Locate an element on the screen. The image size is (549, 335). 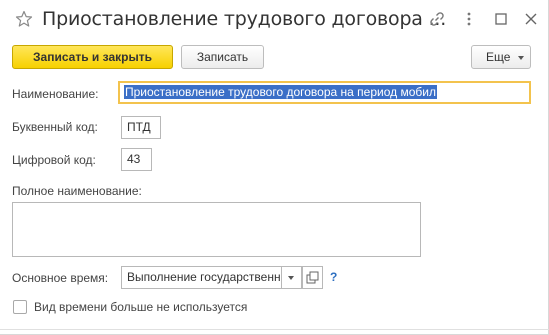
save-and-close-button: Записать и закрыть is located at coordinates (92, 57).